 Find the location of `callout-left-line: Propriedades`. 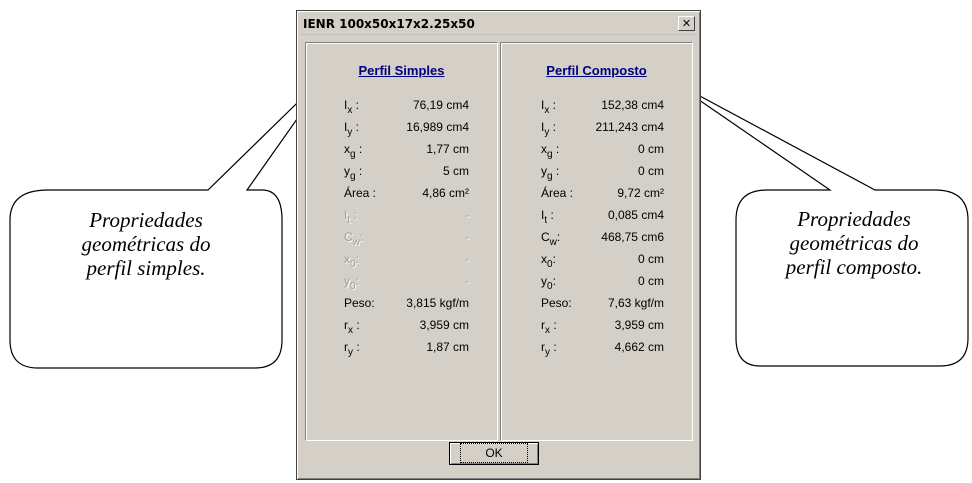

callout-left-line: Propriedades is located at coordinates (146, 220).